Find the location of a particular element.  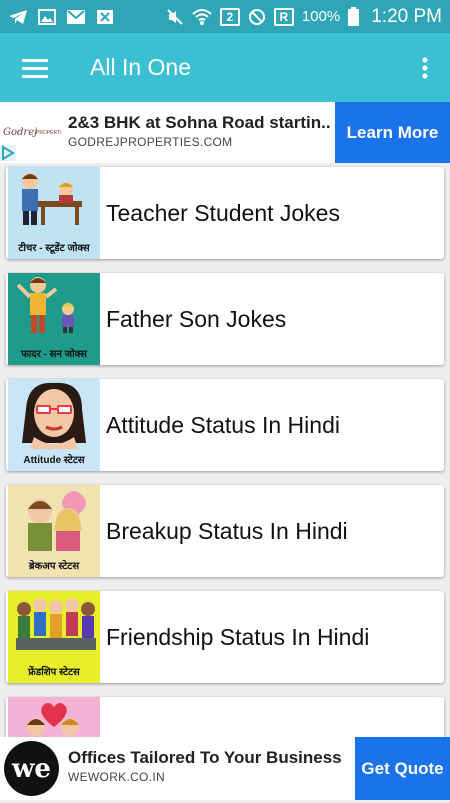

thumbnail-caption: फादर - सन जोक्स is located at coordinates (54, 354).